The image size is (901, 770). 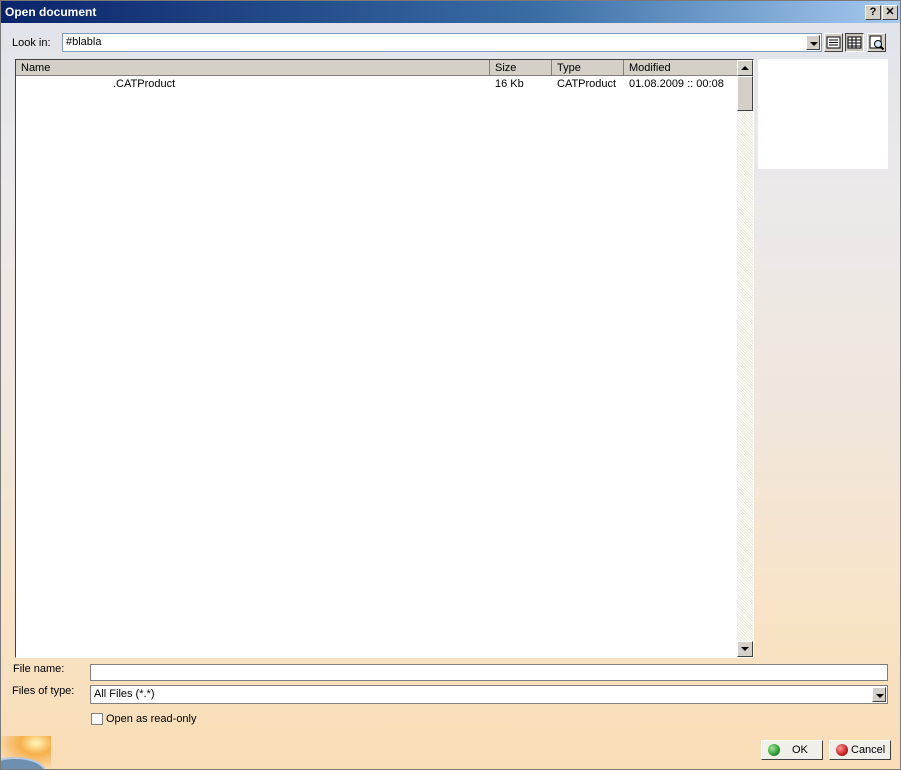 What do you see at coordinates (745, 649) in the screenshot?
I see `scroll-down-icon` at bounding box center [745, 649].